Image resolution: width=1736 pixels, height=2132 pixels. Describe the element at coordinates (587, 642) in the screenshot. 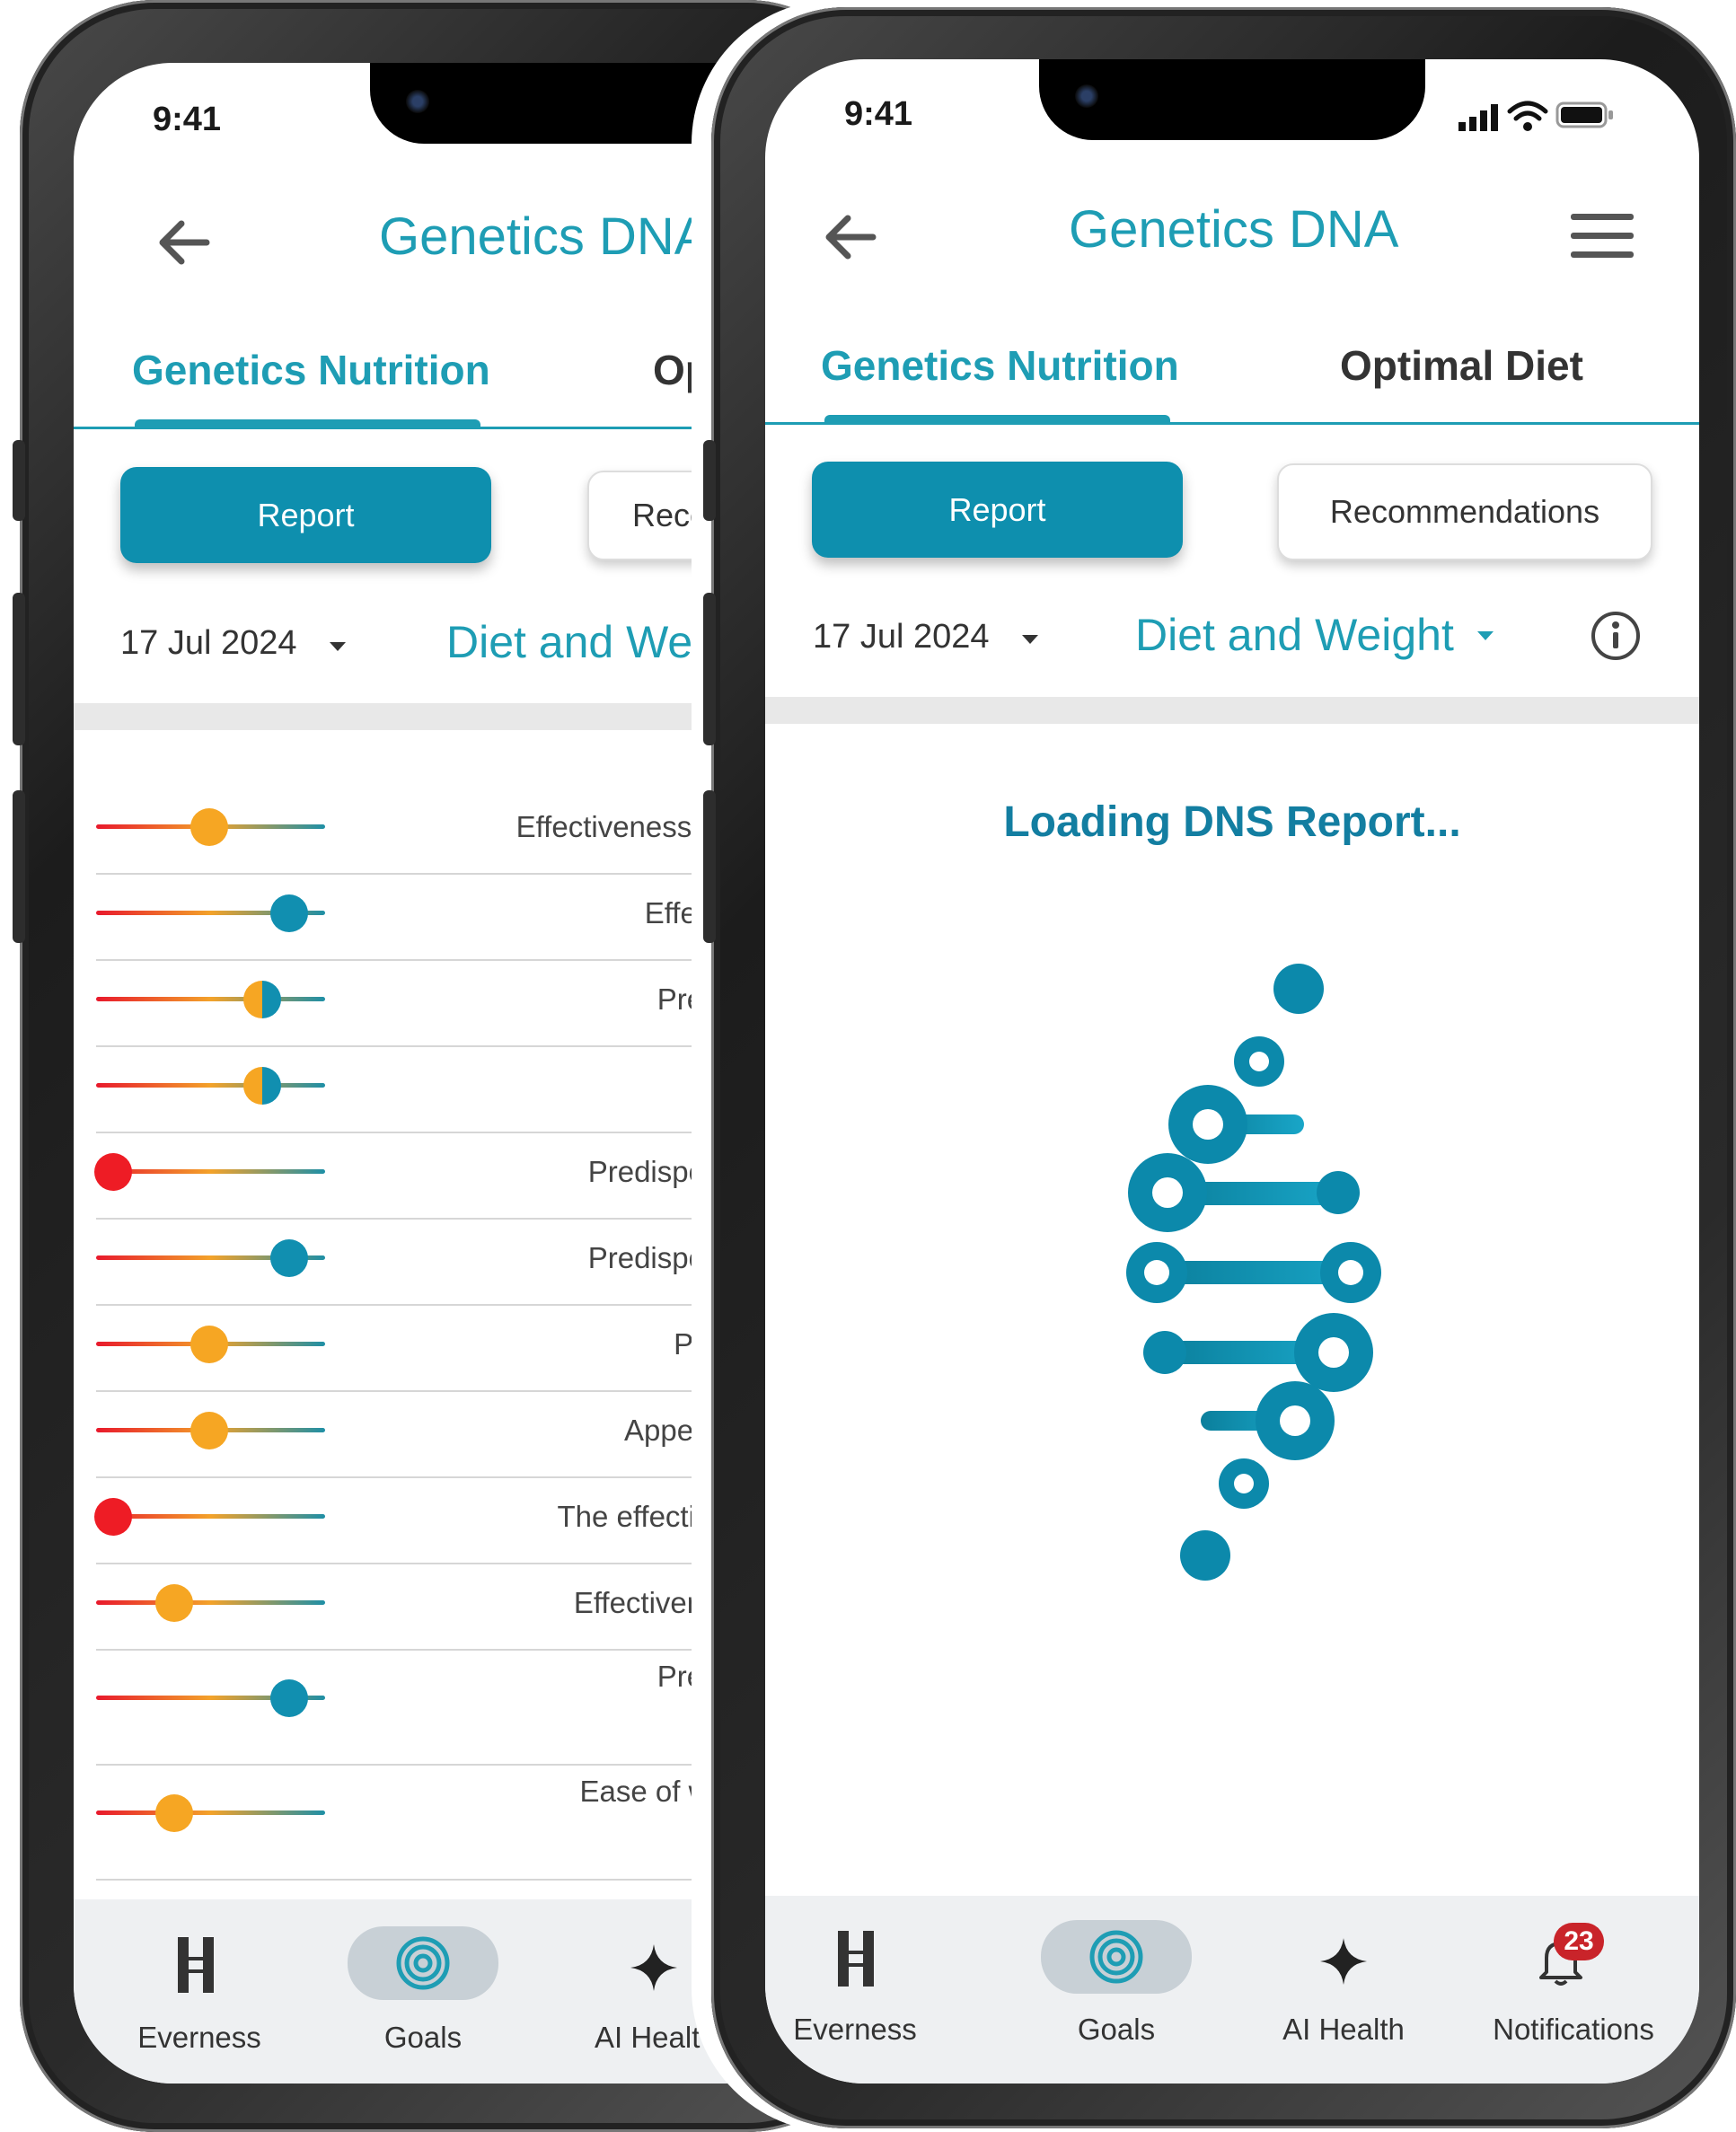

I see `category-selector: Diet and Weig` at that location.